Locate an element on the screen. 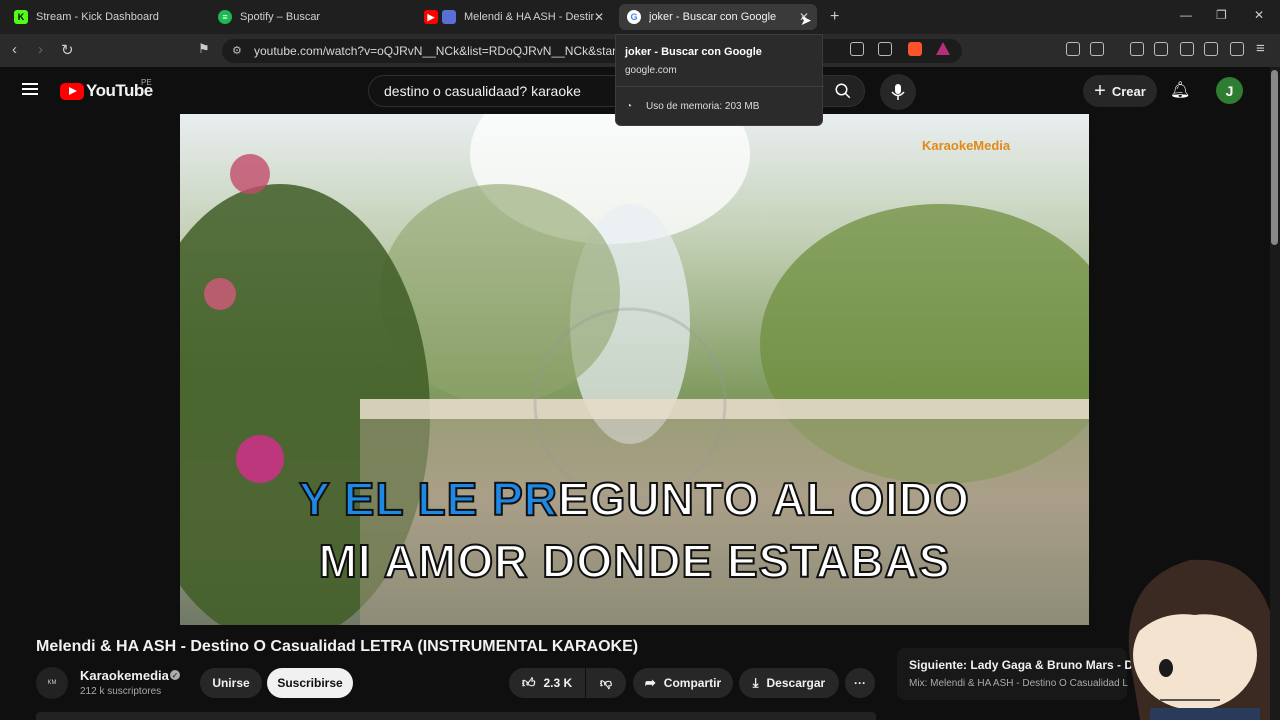  hamburger-menu-icon is located at coordinates (30, 89).